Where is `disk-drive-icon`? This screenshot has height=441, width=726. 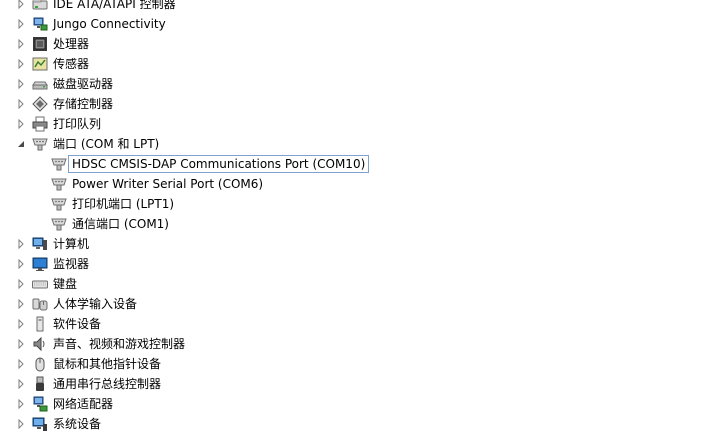 disk-drive-icon is located at coordinates (40, 84).